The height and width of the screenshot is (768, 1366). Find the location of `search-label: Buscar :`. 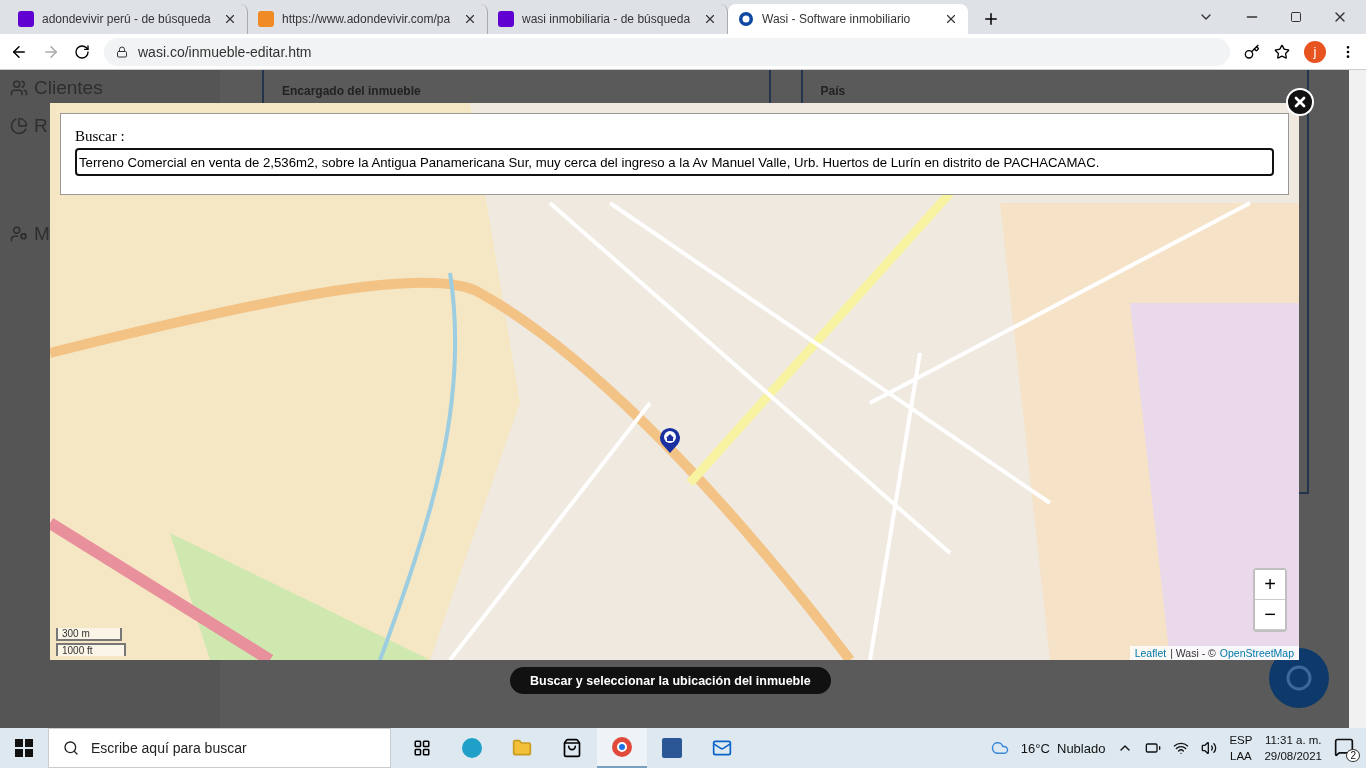

search-label: Buscar : is located at coordinates (100, 136).